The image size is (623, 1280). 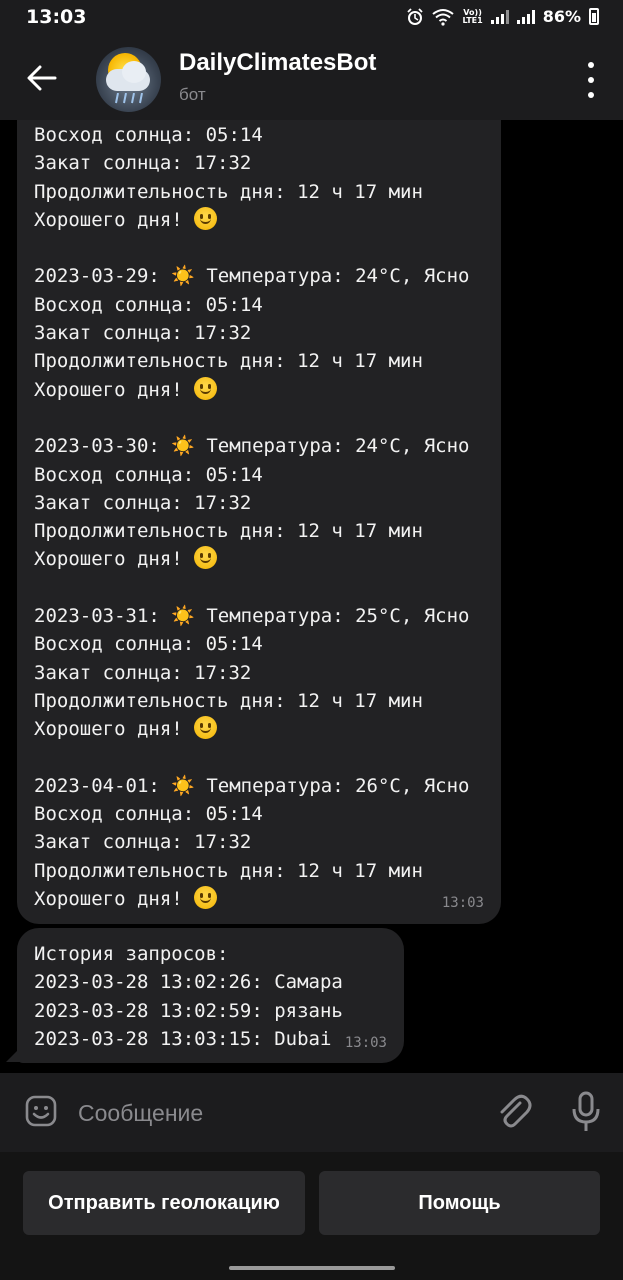 I want to click on more-menu-button, so click(x=591, y=80).